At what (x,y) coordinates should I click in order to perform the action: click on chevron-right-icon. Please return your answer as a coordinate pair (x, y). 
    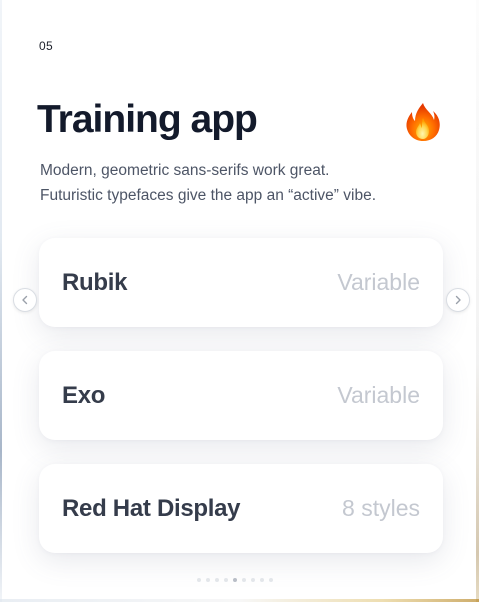
    Looking at the image, I should click on (458, 300).